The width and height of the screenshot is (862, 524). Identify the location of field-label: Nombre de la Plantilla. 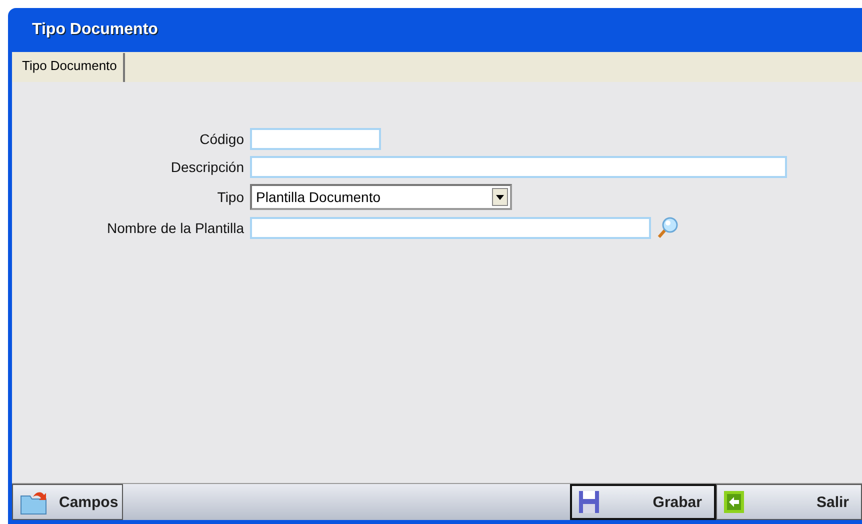
(175, 228).